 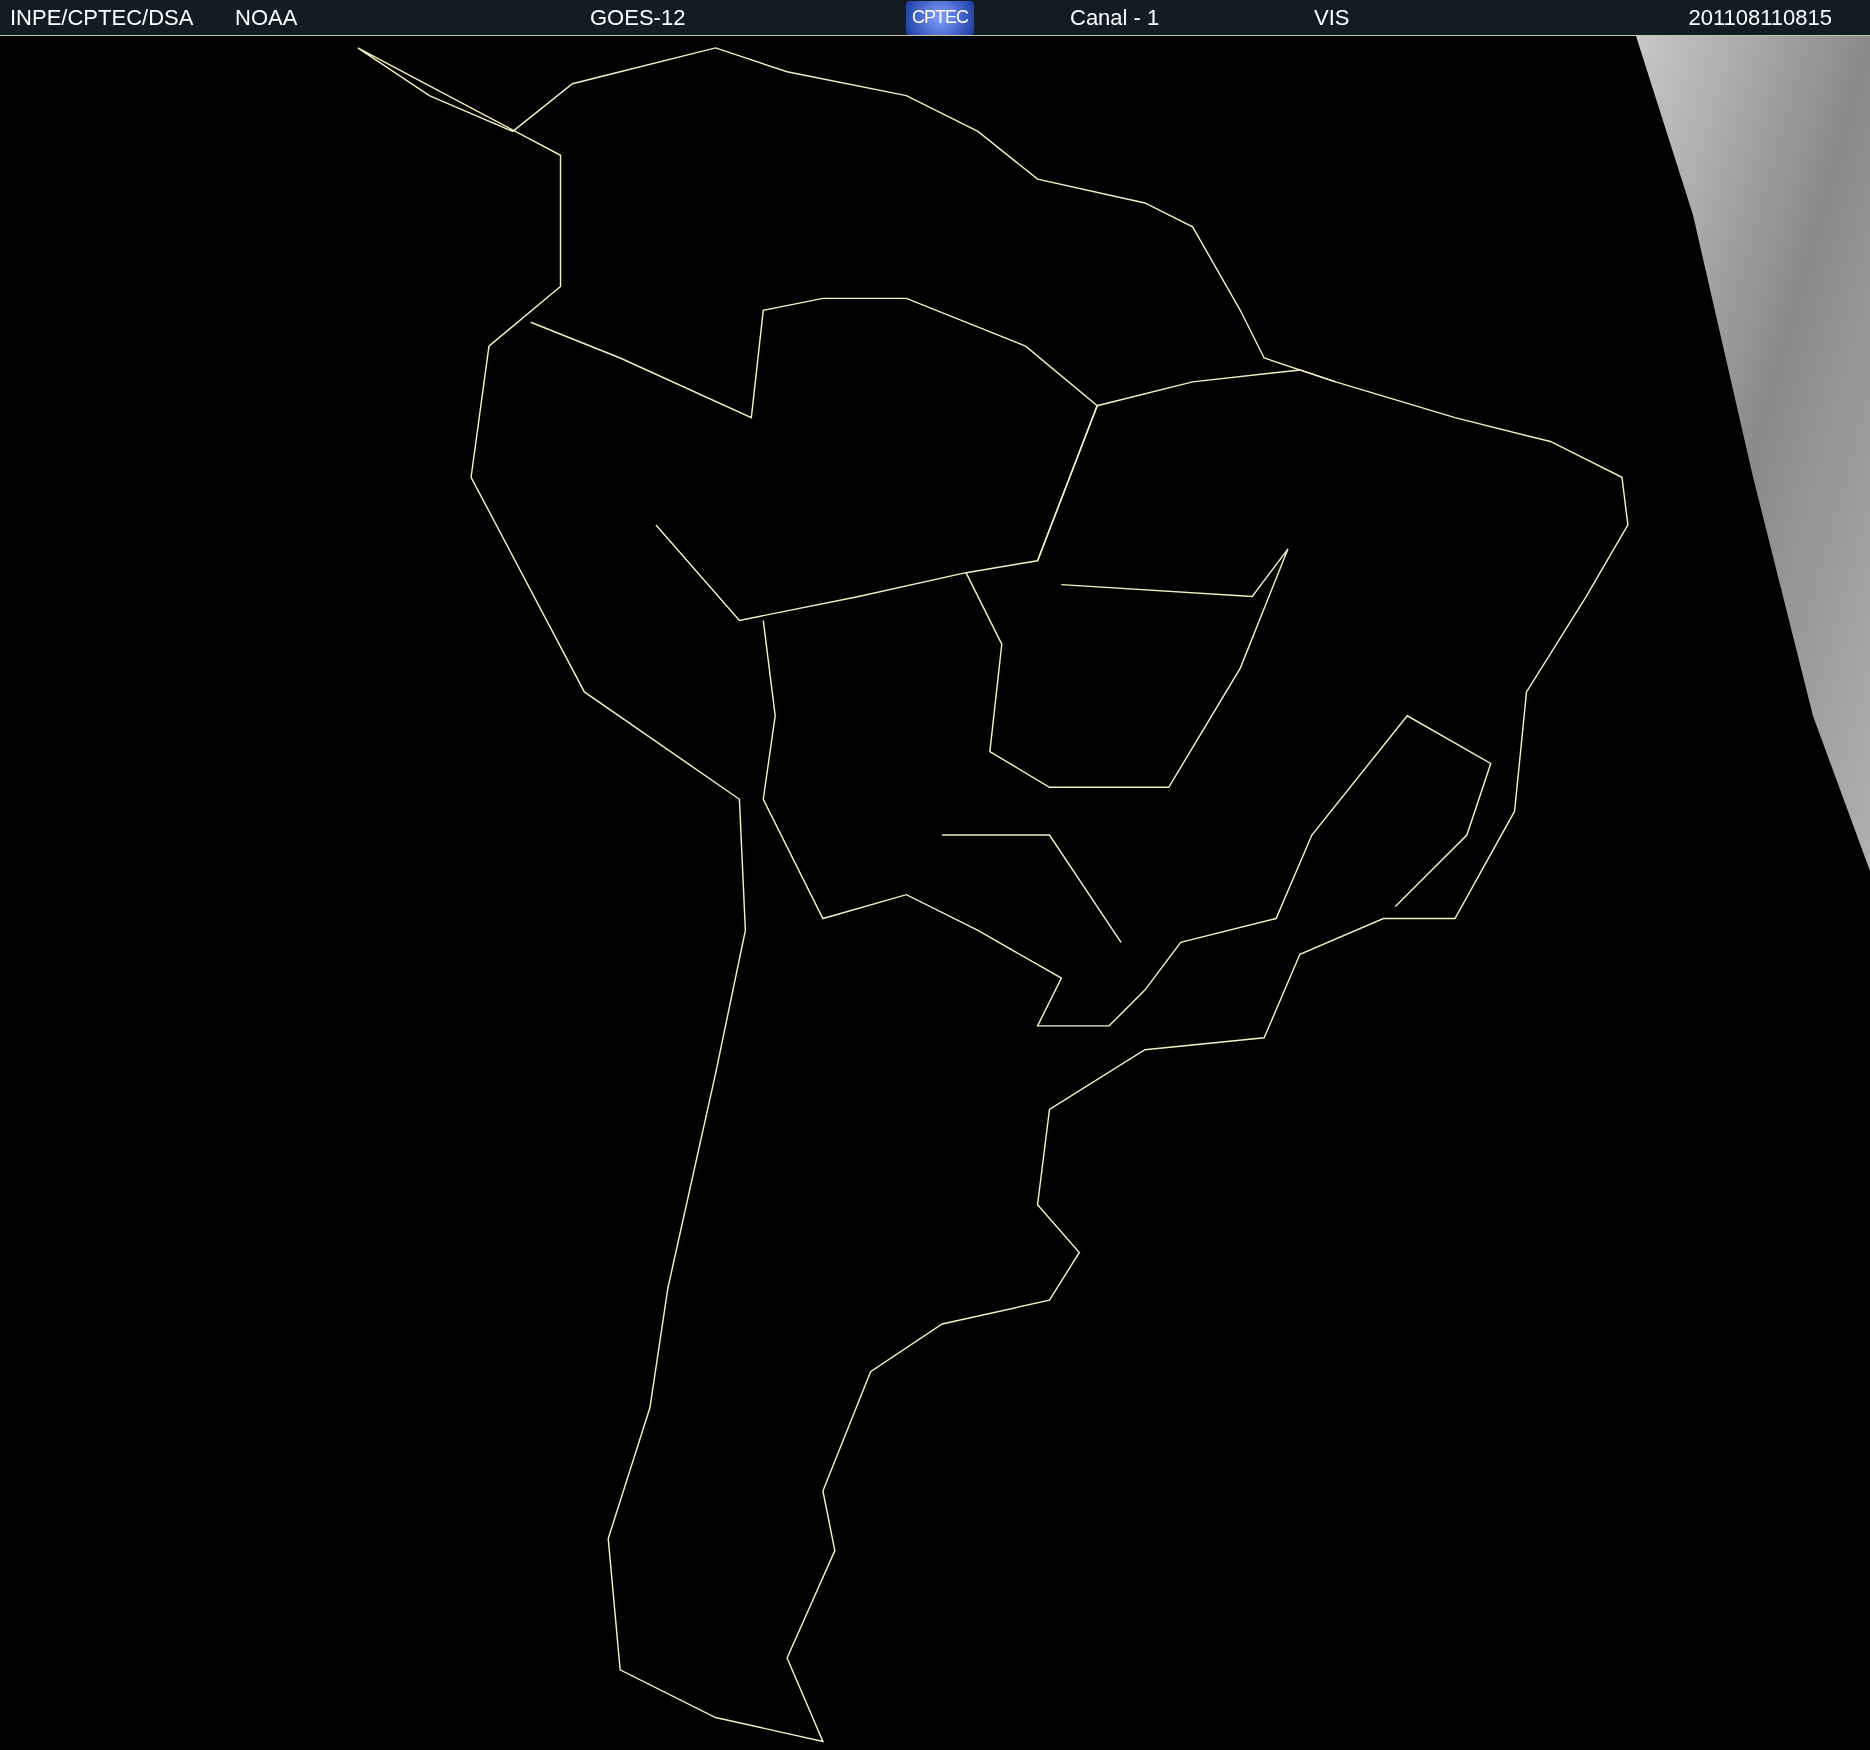 What do you see at coordinates (638, 17) in the screenshot?
I see `satellite-label: GOES-12` at bounding box center [638, 17].